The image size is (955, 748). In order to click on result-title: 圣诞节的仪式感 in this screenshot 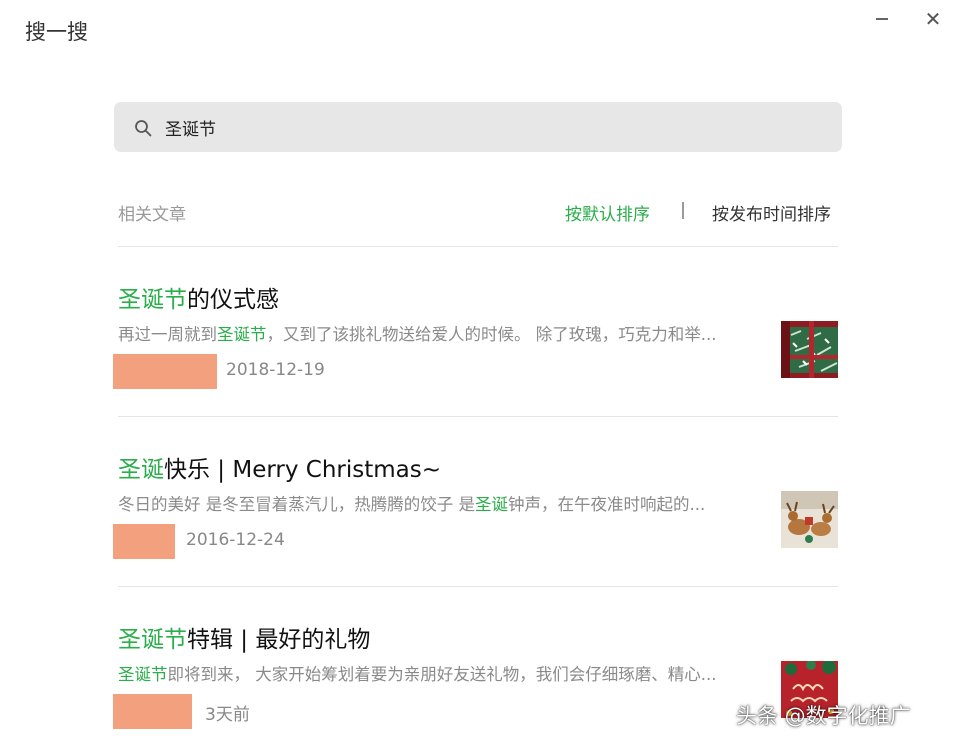, I will do `click(198, 297)`.